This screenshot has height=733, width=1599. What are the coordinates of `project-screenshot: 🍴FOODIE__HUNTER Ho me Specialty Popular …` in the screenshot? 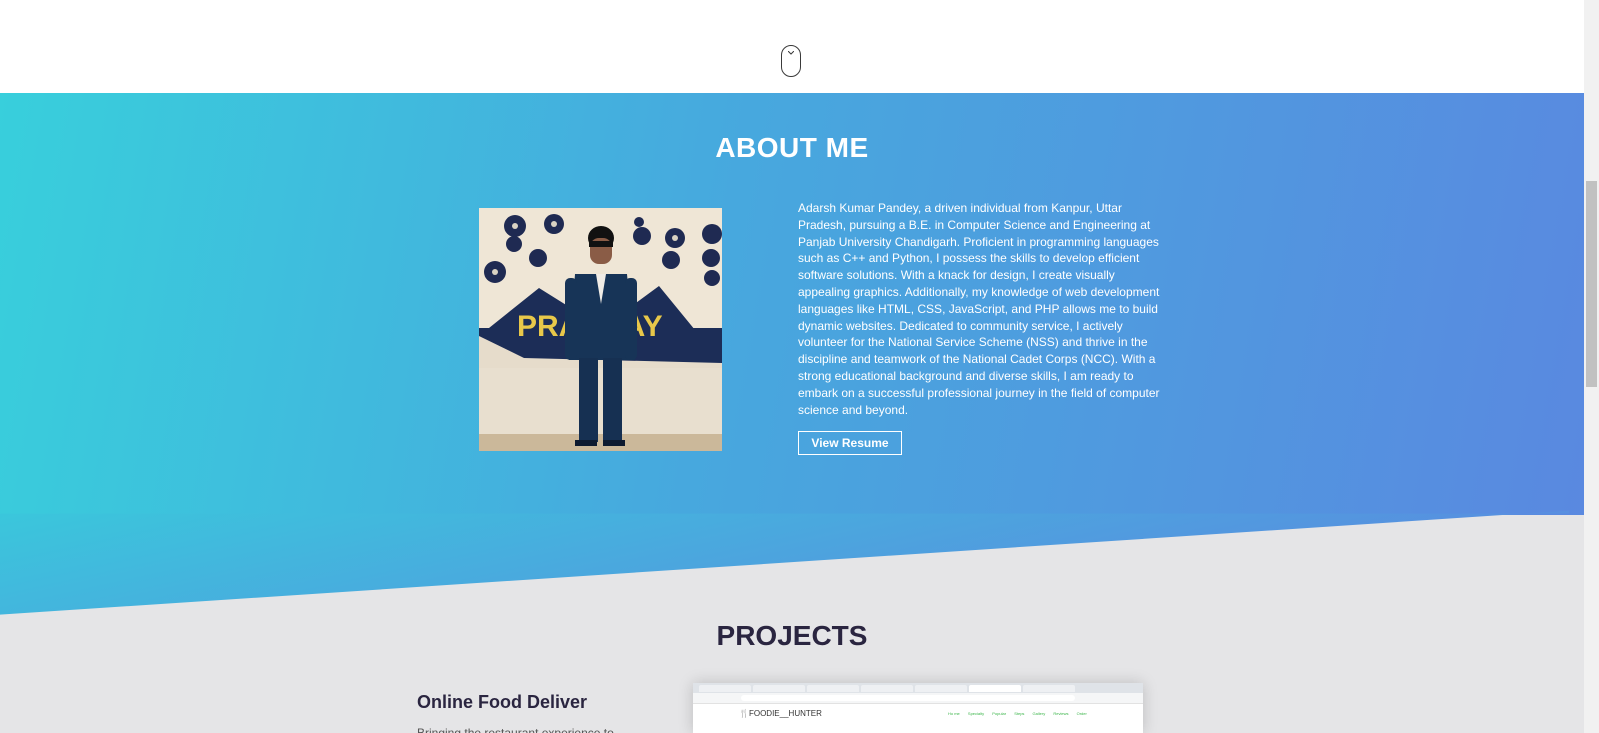 It's located at (918, 708).